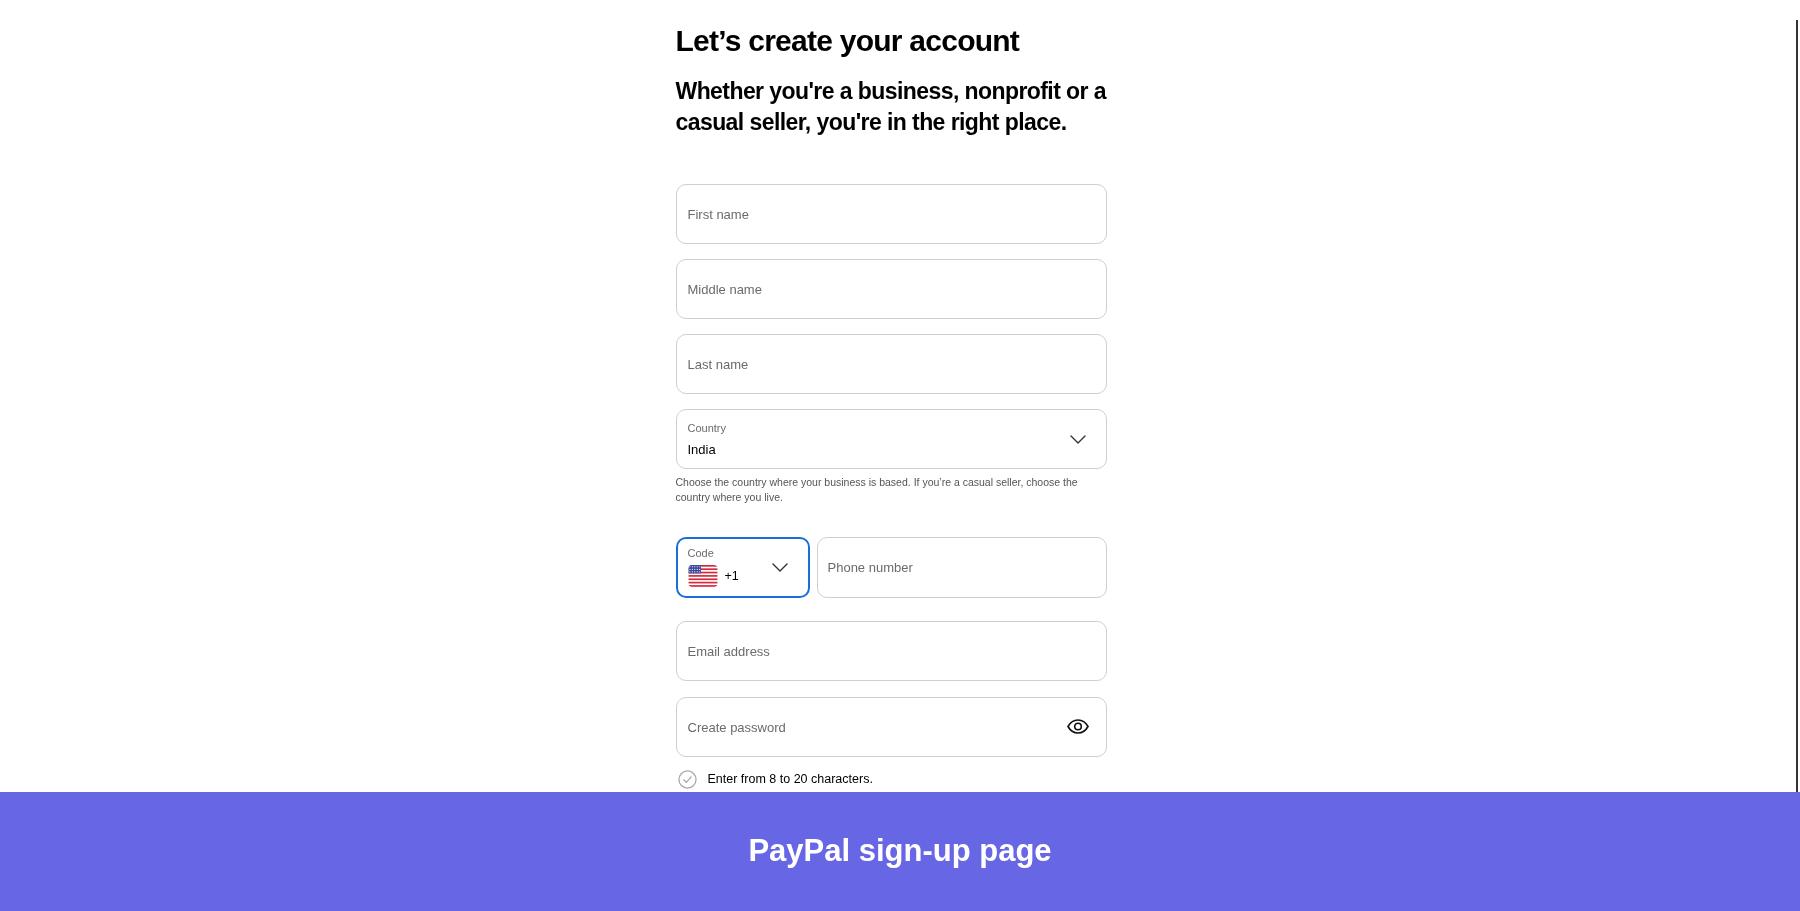 The width and height of the screenshot is (1800, 911). What do you see at coordinates (891, 289) in the screenshot?
I see `input-field: Middle name` at bounding box center [891, 289].